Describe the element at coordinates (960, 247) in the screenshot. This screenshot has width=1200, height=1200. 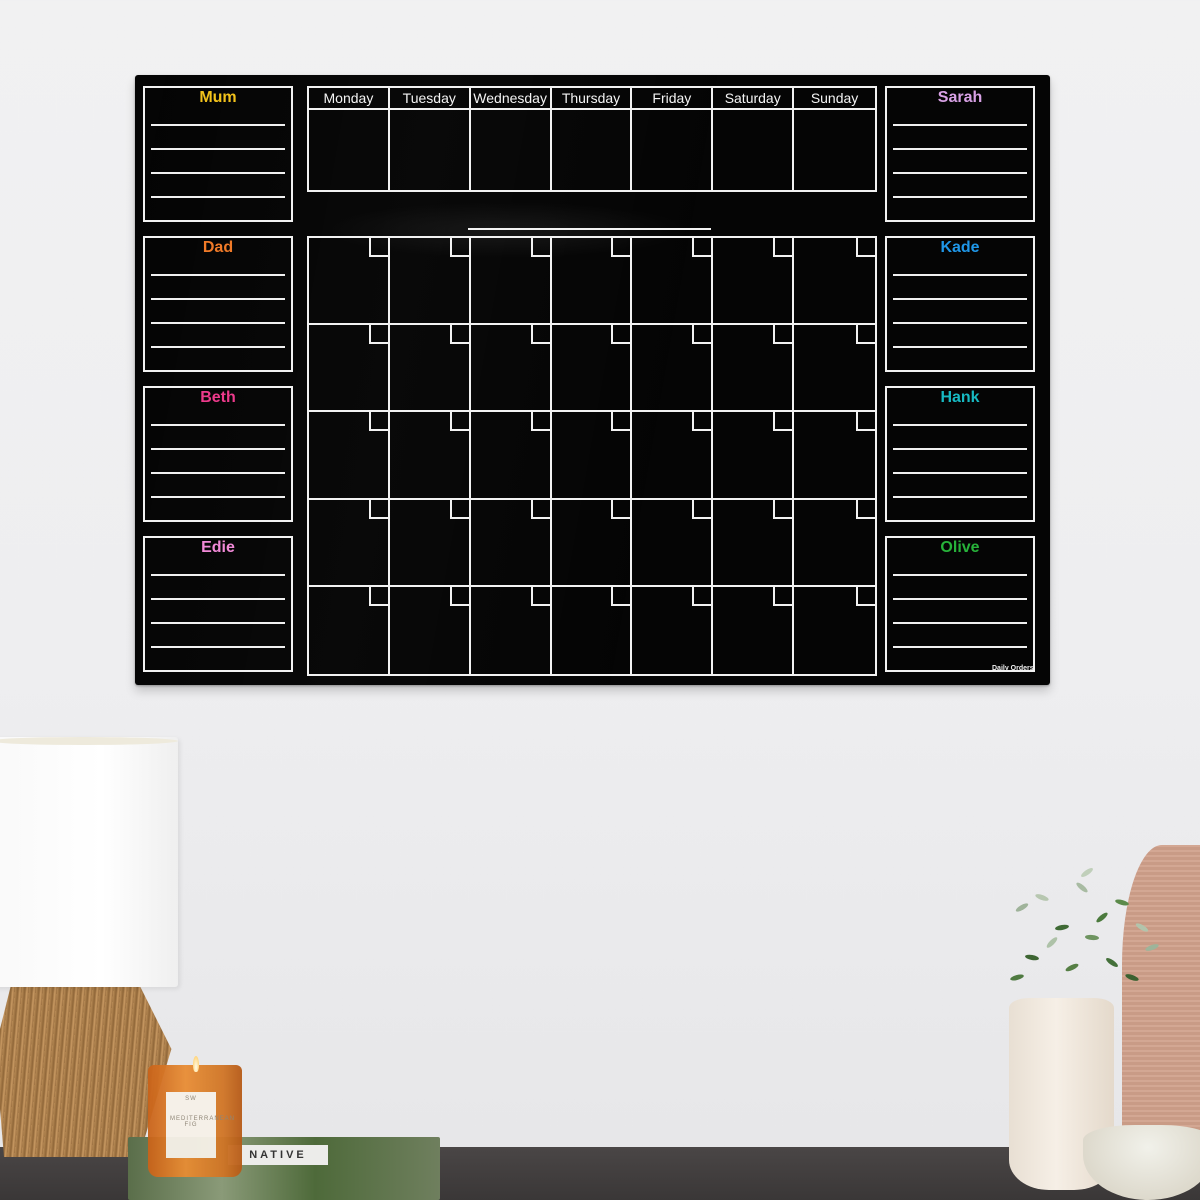
I see `person-name: Kade` at that location.